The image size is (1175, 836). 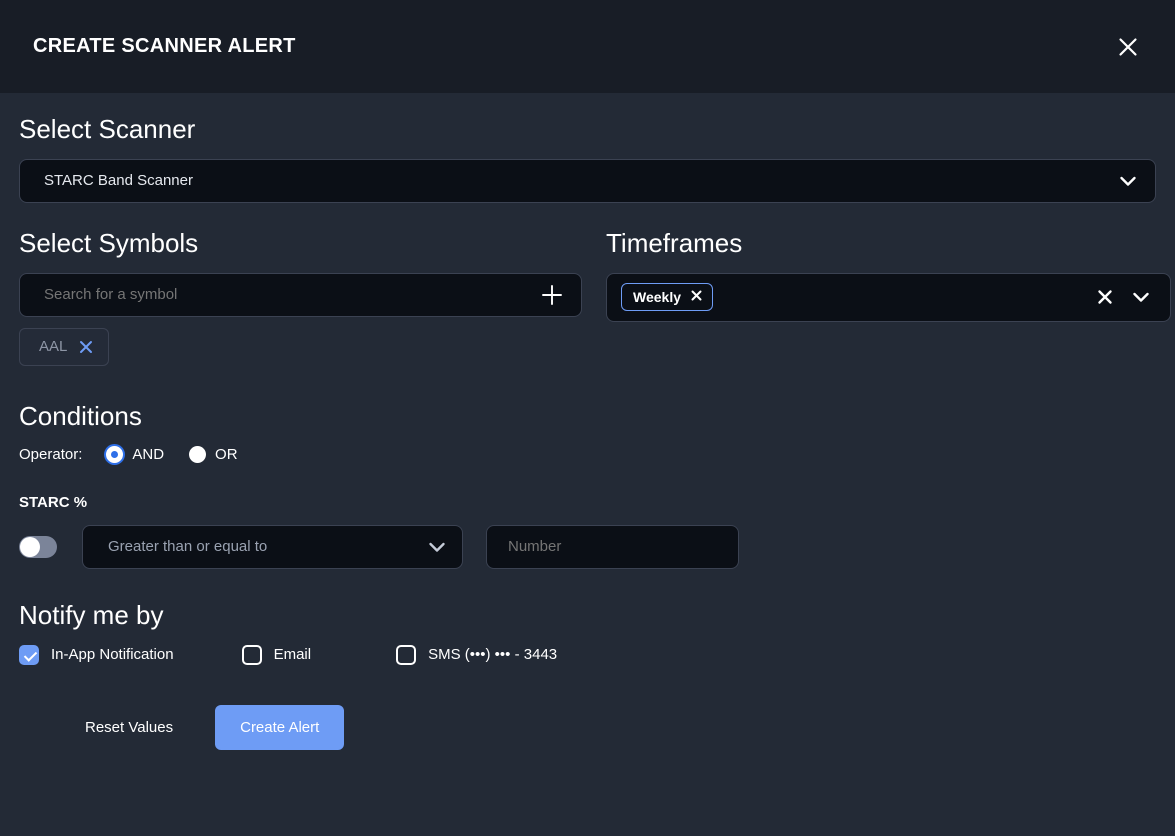 What do you see at coordinates (30, 546) in the screenshot?
I see `toggle-knob` at bounding box center [30, 546].